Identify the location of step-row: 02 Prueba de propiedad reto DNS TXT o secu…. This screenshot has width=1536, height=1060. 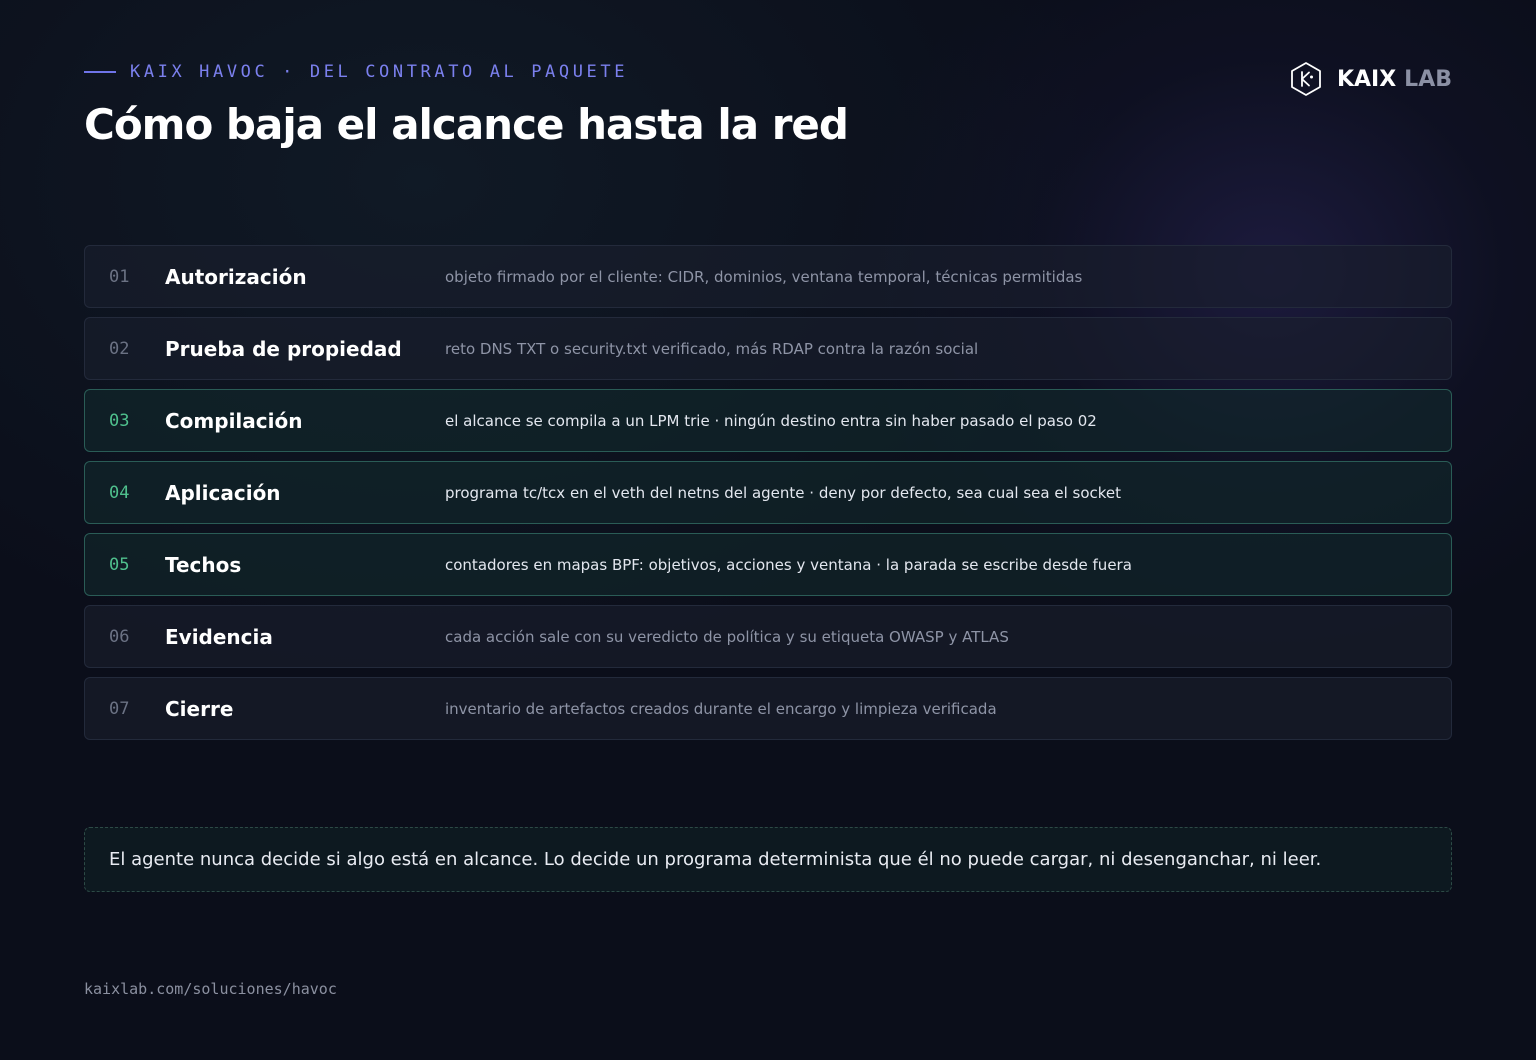
(768, 348).